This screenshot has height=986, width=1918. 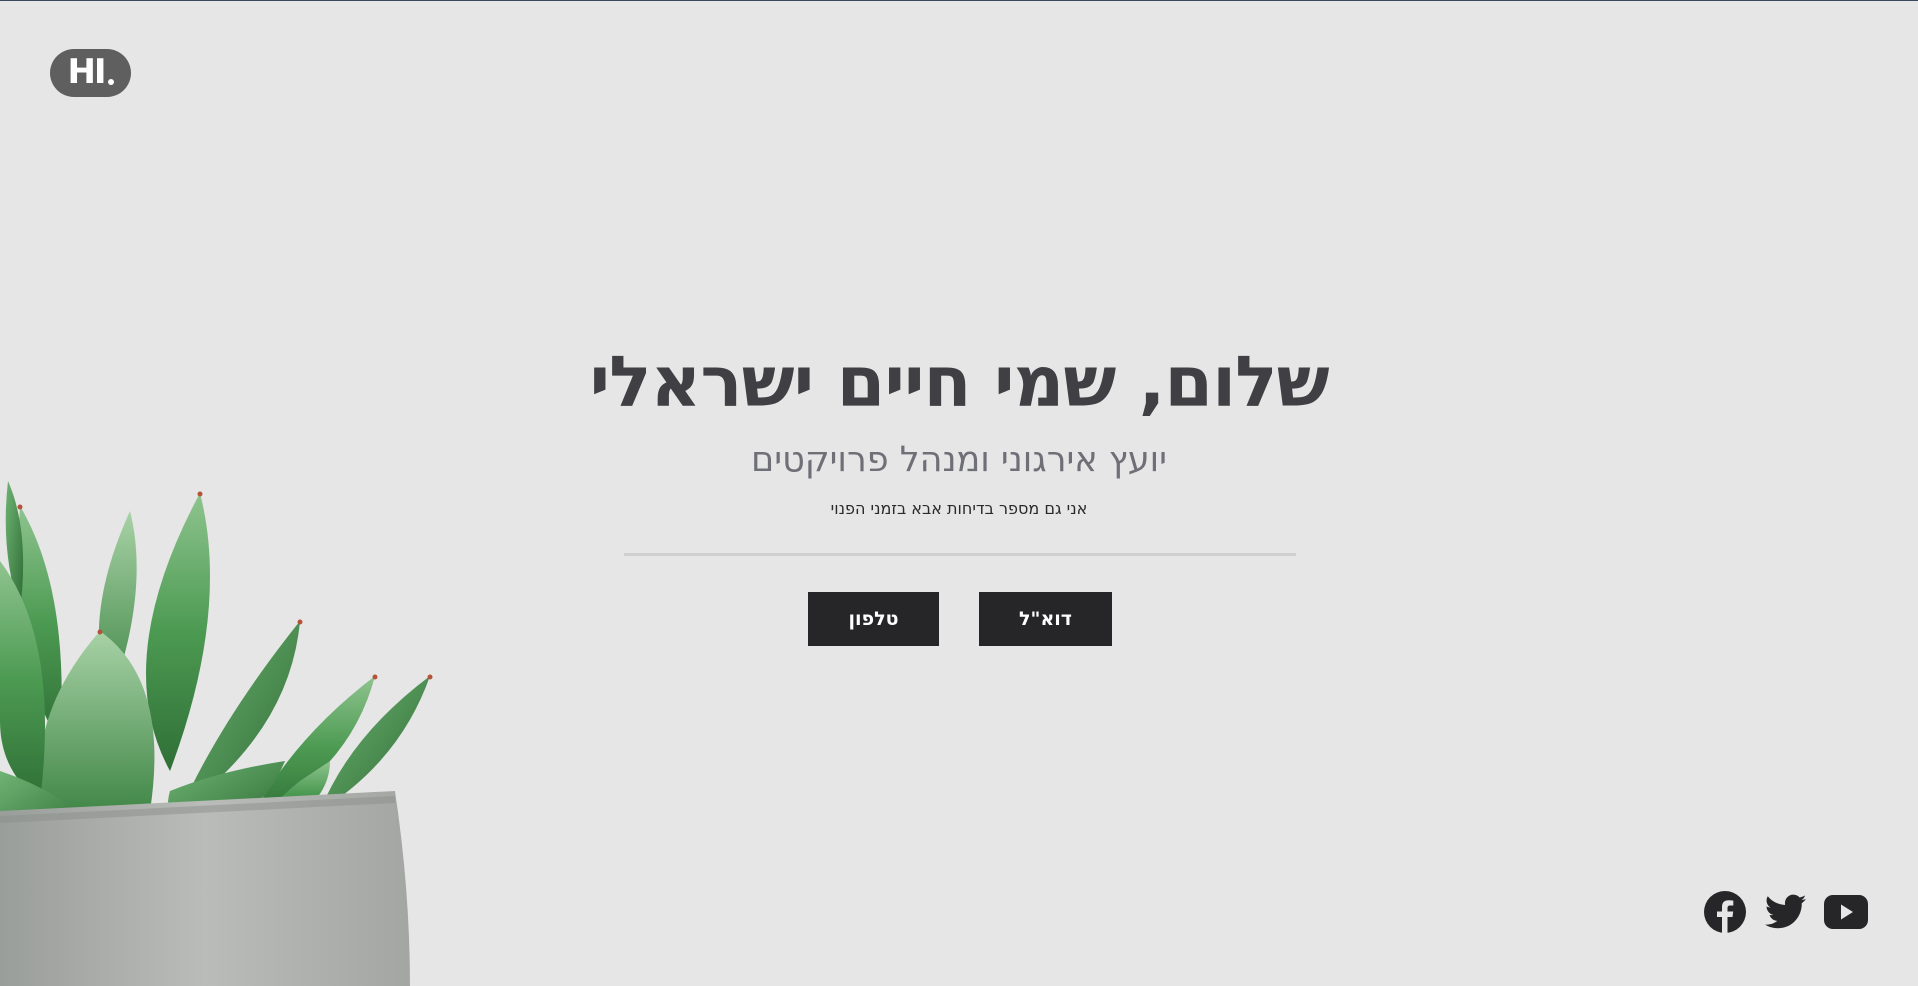 I want to click on succulent-plant-image, so click(x=216, y=733).